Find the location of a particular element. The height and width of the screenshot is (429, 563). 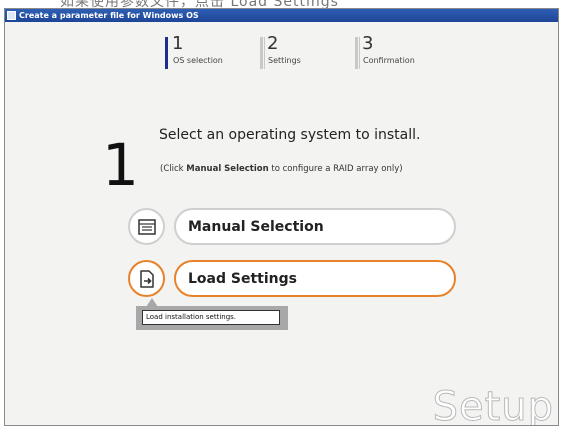

manual-selection-label-pill: Manual Selection is located at coordinates (315, 226).